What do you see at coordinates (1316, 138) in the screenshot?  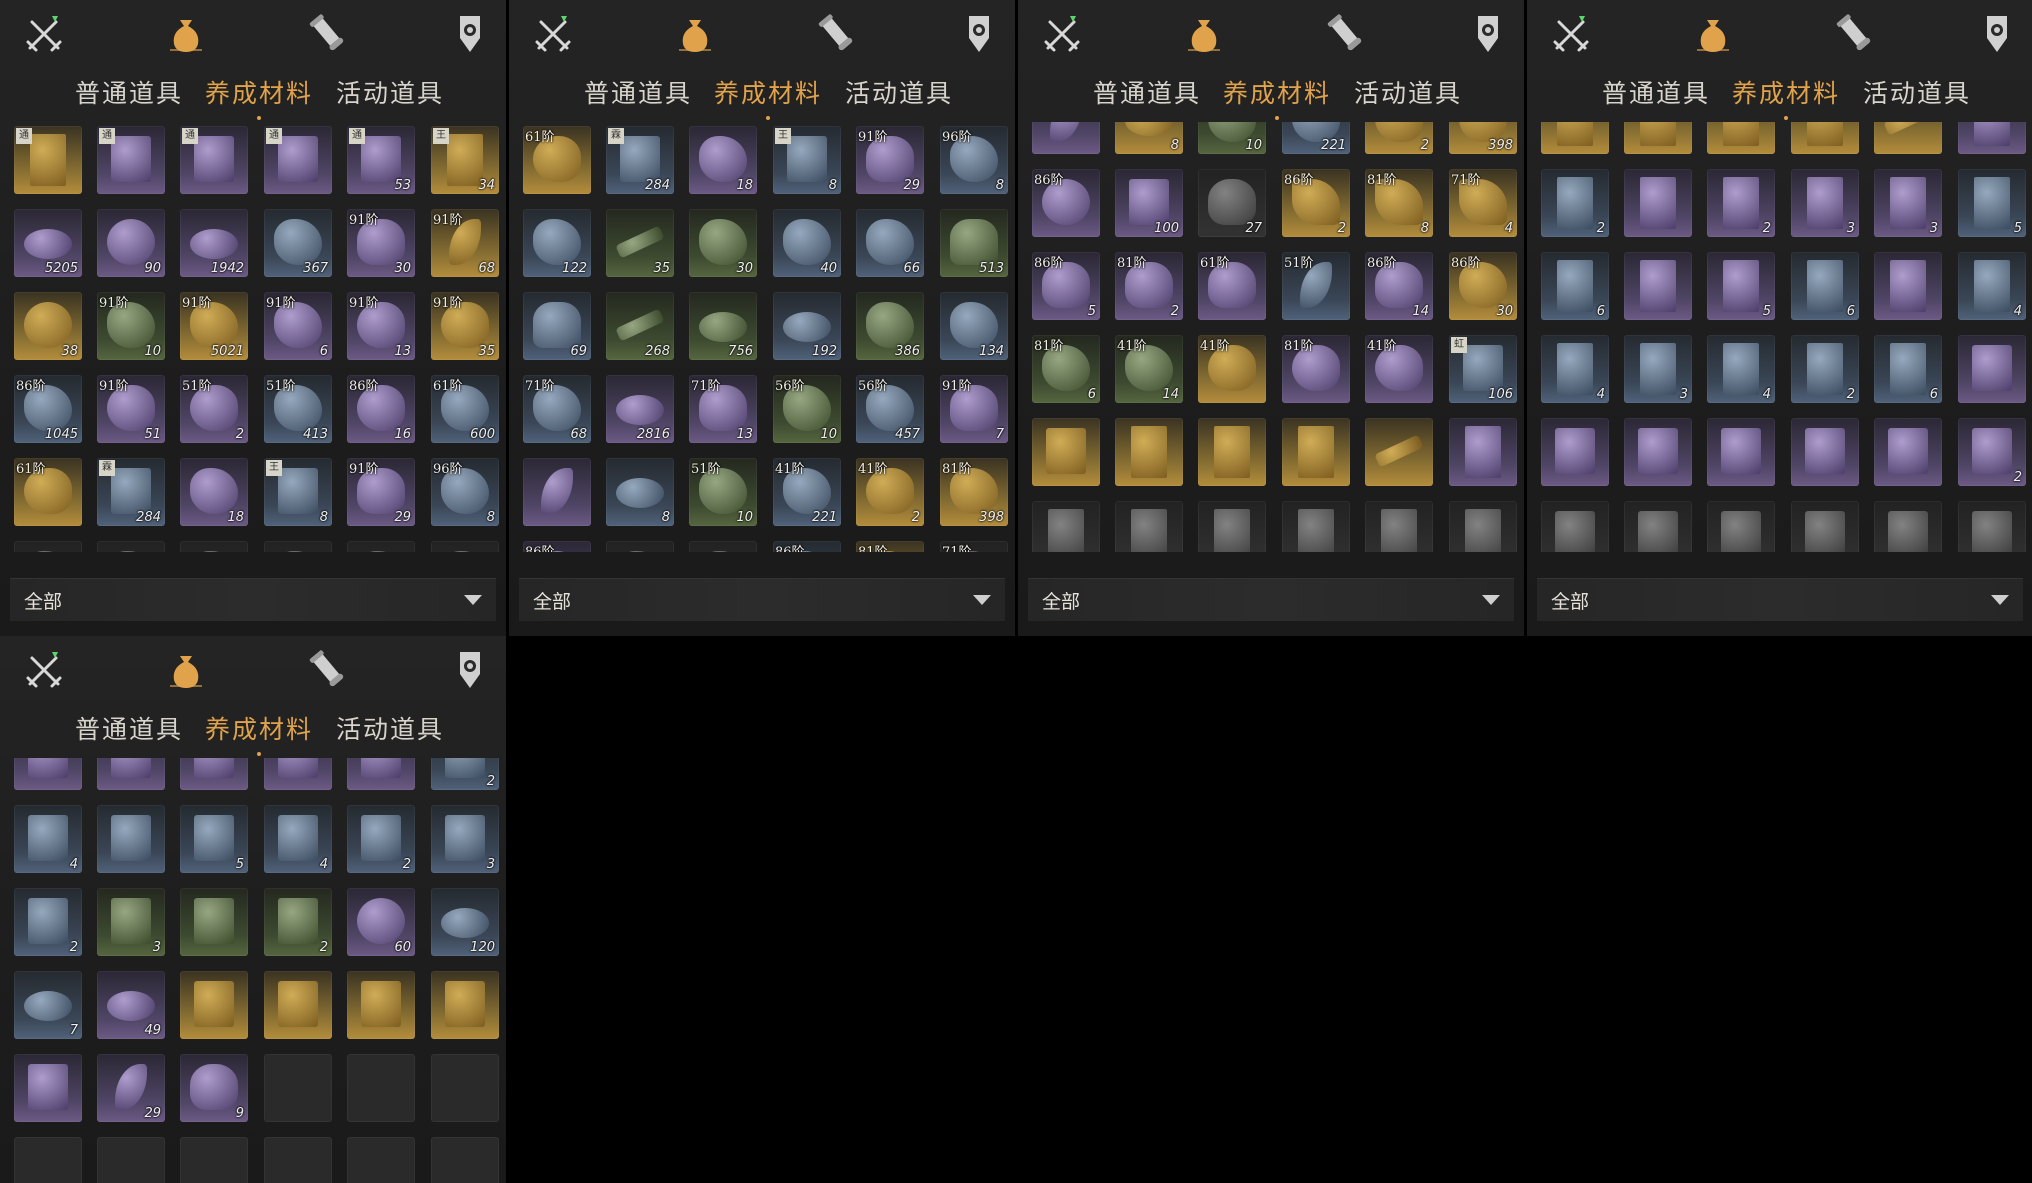 I see `item-slot: 221` at bounding box center [1316, 138].